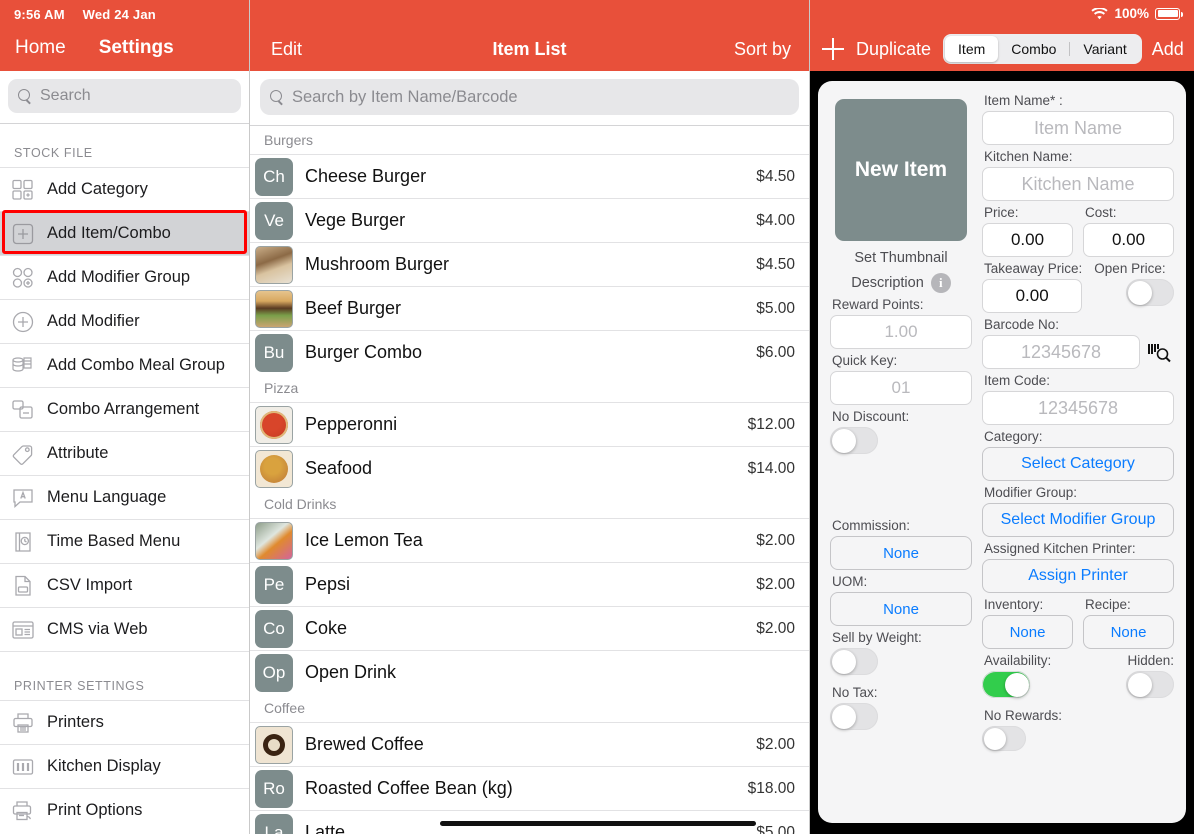 This screenshot has height=834, width=1194. Describe the element at coordinates (1101, 212) in the screenshot. I see `cost-label: Cost:` at that location.